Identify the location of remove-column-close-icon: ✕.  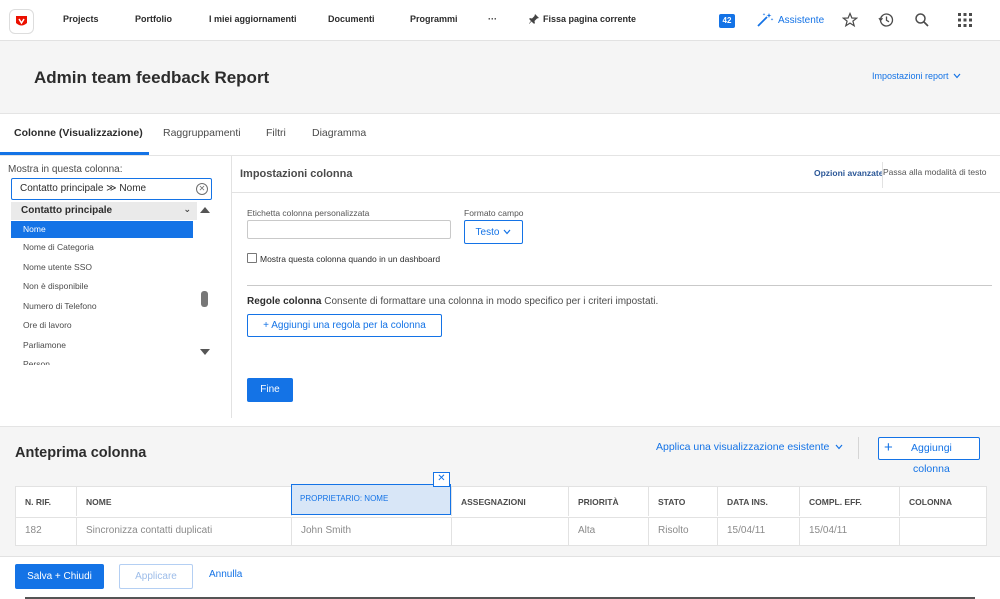
(441, 479).